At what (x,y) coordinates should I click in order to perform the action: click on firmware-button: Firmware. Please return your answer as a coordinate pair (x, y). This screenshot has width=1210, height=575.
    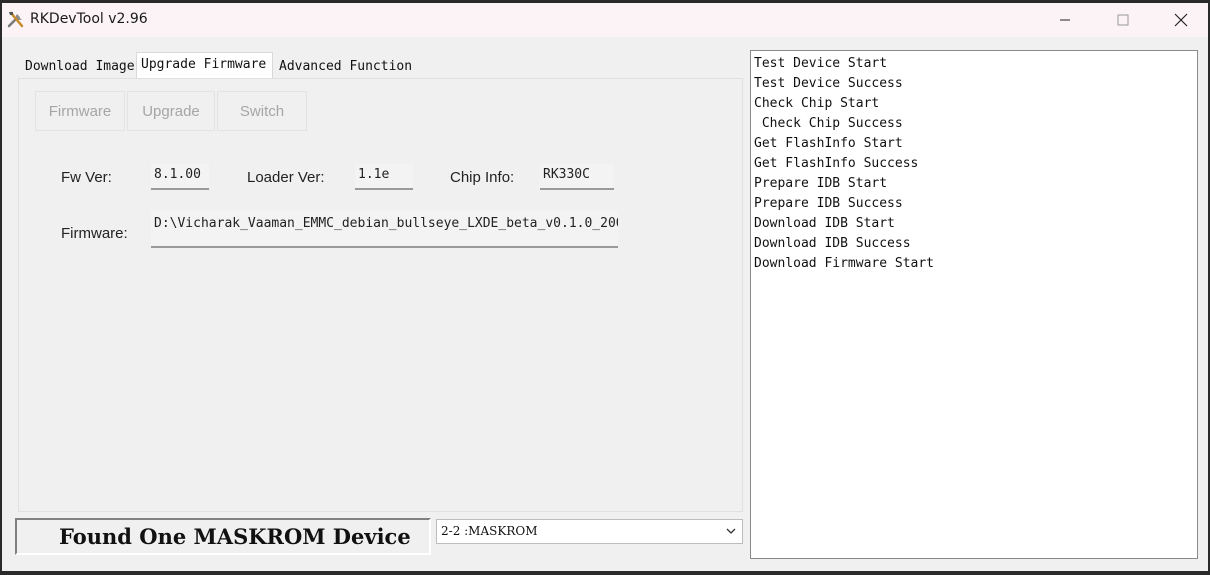
    Looking at the image, I should click on (80, 111).